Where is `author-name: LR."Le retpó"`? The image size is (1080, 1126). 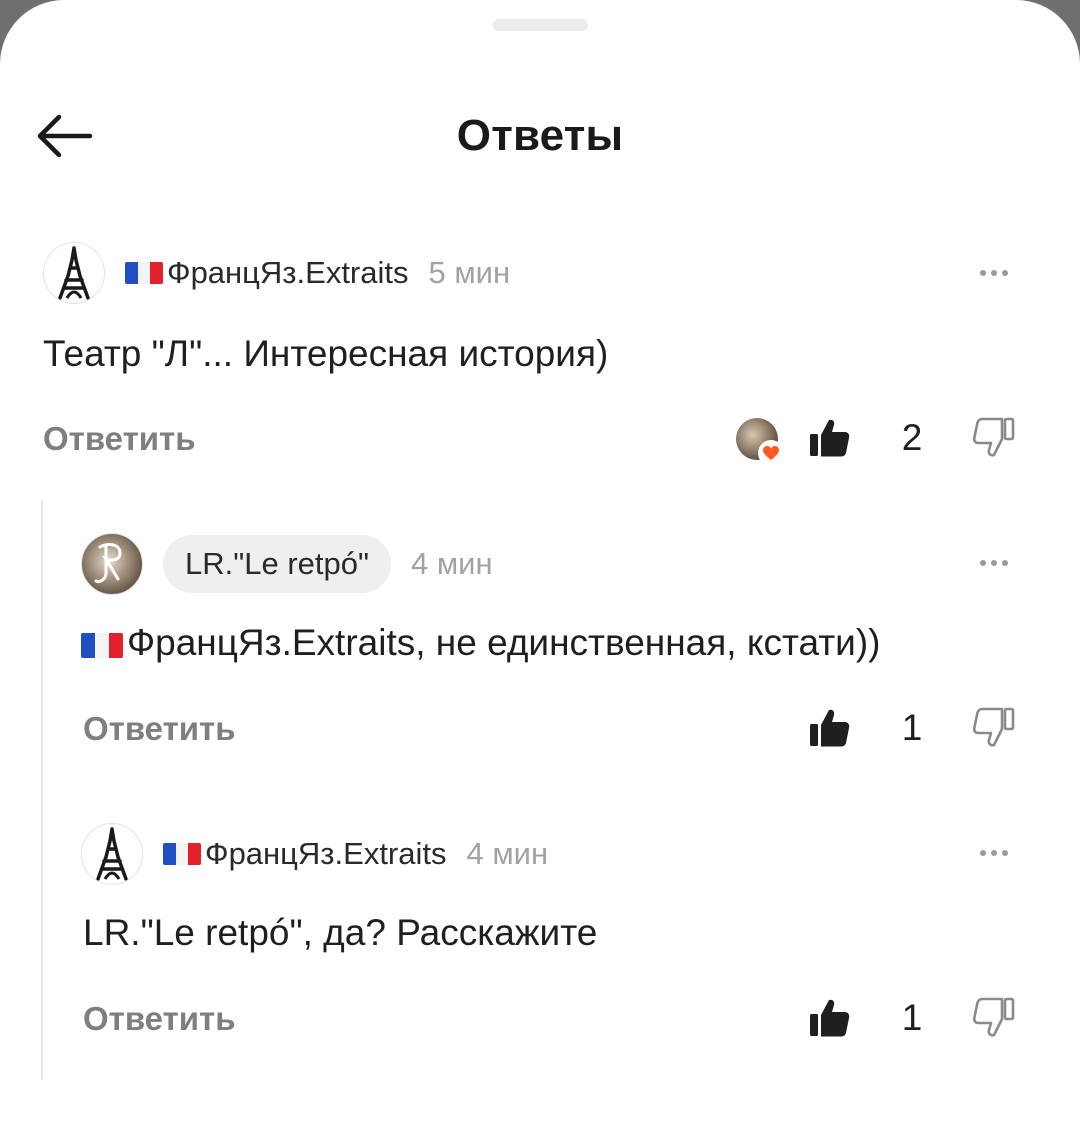
author-name: LR."Le retpó" is located at coordinates (277, 563).